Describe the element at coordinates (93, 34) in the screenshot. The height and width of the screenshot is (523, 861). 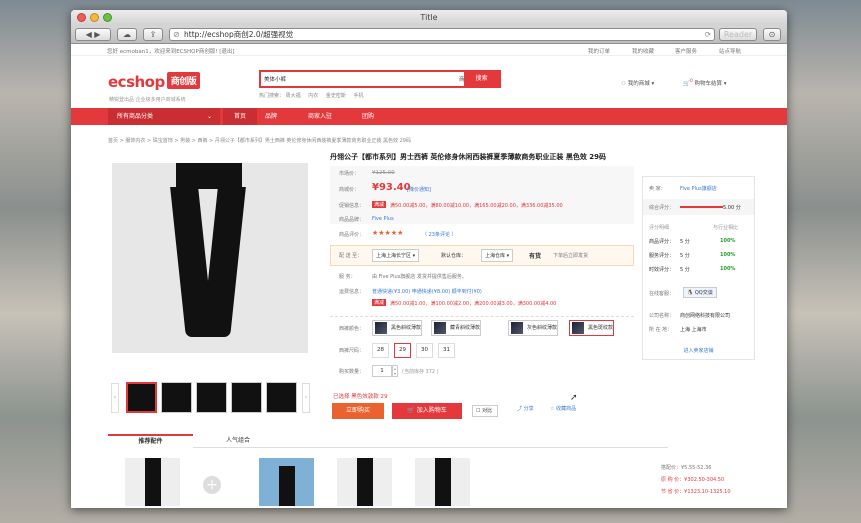
I see `back-forward-buttons: ◀ ▶` at that location.